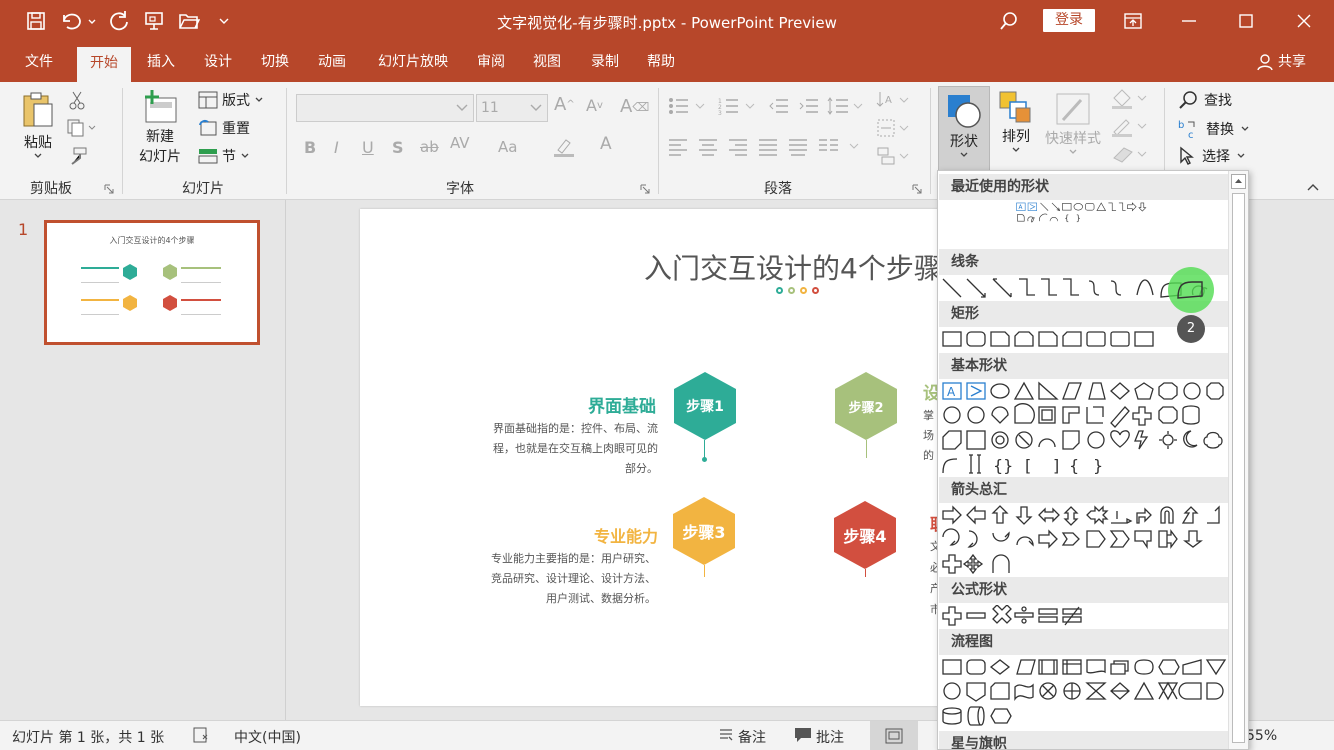 The width and height of the screenshot is (1334, 750). I want to click on columns-icon, so click(840, 147).